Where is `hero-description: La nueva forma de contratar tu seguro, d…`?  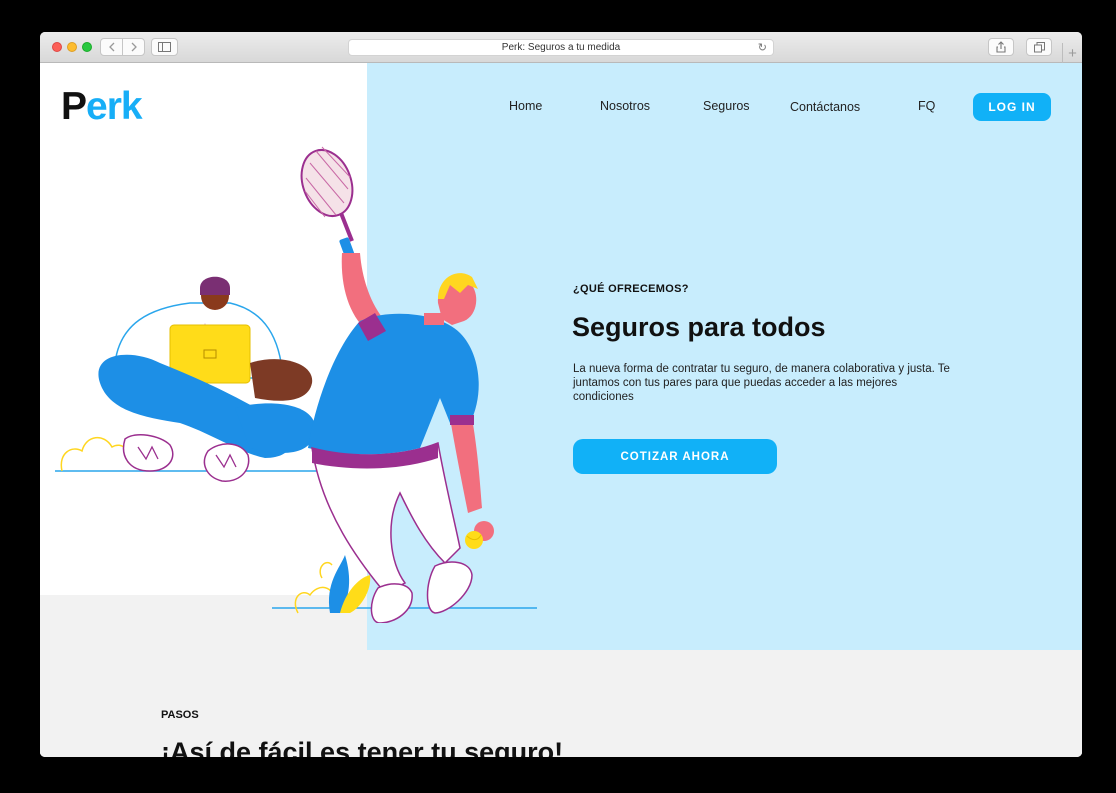
hero-description: La nueva forma de contratar tu seguro, d… is located at coordinates (761, 383).